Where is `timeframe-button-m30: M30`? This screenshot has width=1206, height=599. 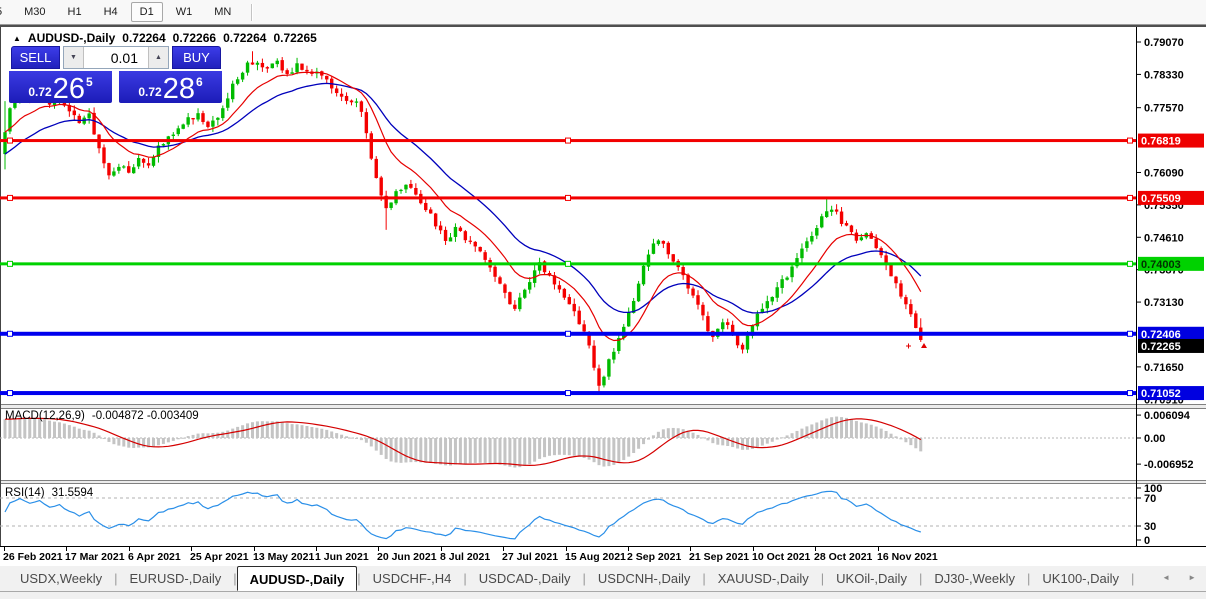
timeframe-button-m30: M30 is located at coordinates (34, 12).